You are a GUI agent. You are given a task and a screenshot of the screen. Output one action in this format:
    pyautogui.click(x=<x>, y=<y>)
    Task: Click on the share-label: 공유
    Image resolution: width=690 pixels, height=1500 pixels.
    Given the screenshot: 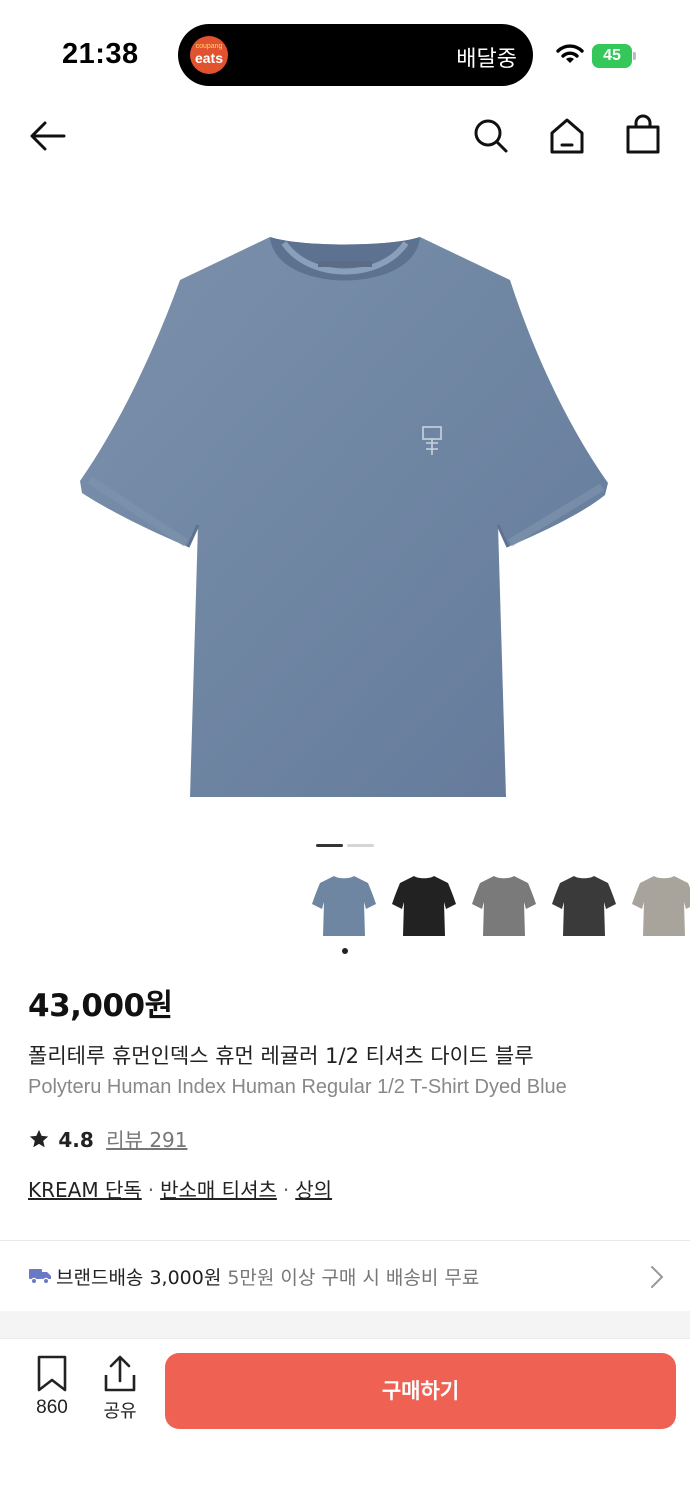 What is the action you would take?
    pyautogui.click(x=120, y=1411)
    